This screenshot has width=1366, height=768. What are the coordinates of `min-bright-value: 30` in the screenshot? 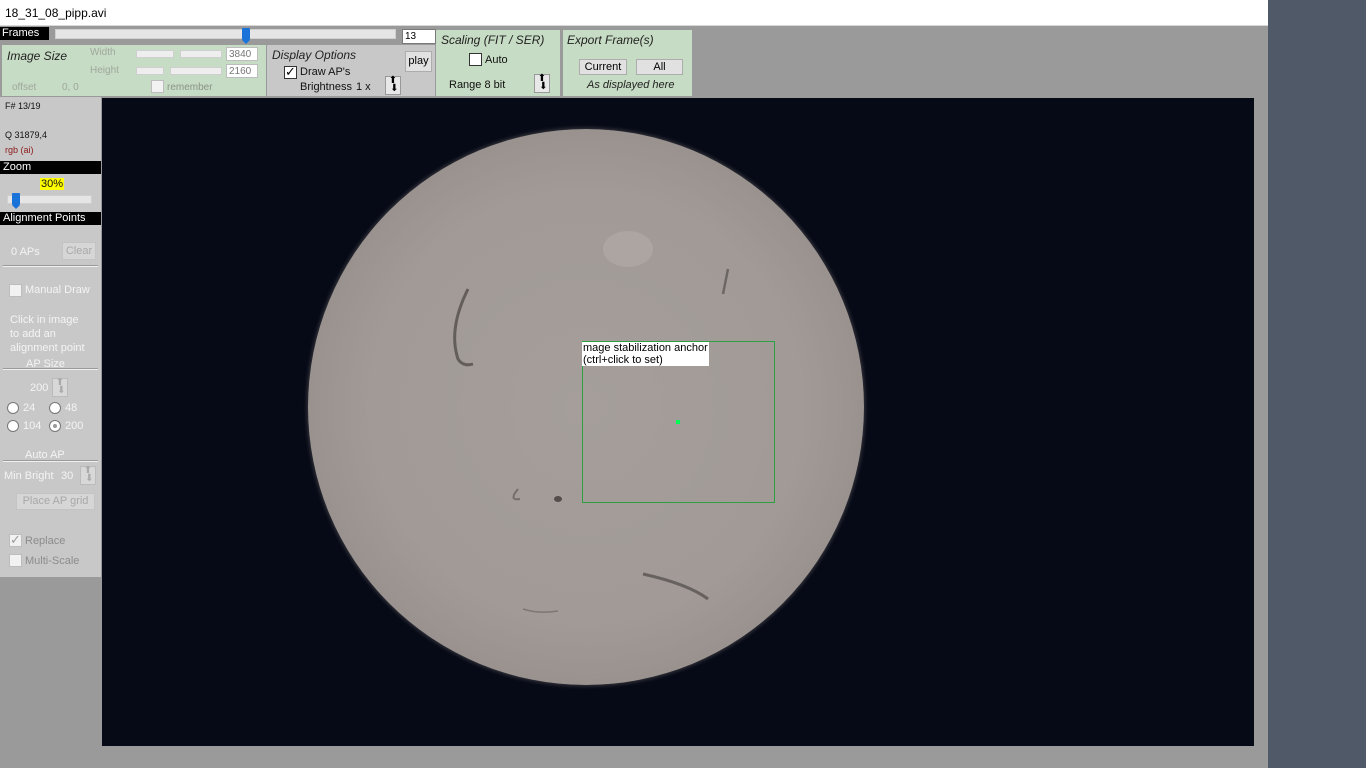 It's located at (67, 476).